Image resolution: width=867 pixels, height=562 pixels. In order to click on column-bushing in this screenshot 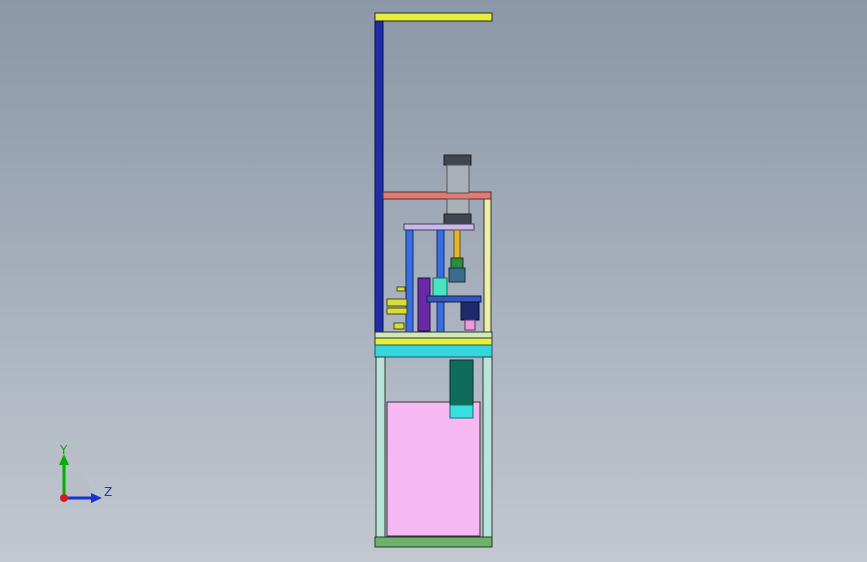, I will do `click(440, 287)`.